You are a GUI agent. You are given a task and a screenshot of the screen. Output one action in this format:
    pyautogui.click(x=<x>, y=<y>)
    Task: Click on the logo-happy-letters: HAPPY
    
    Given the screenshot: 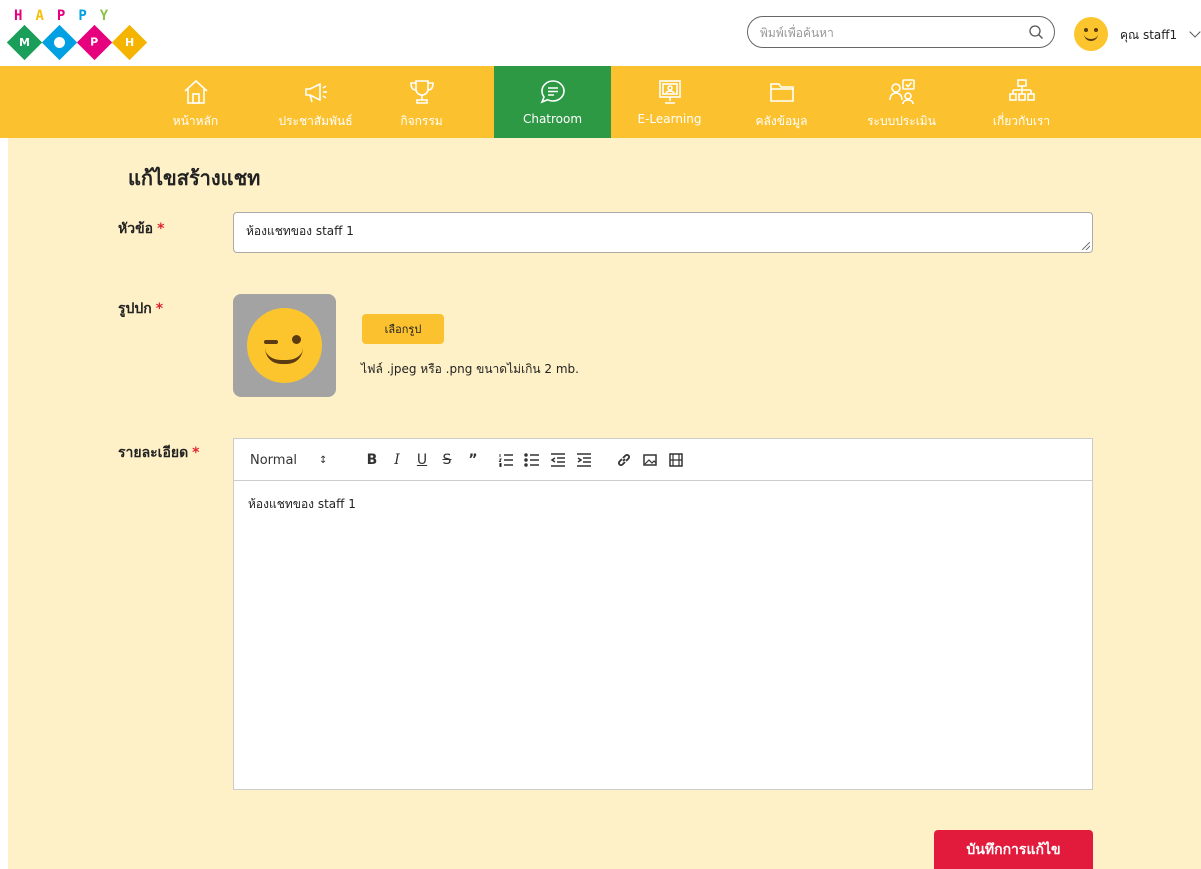 What is the action you would take?
    pyautogui.click(x=61, y=16)
    